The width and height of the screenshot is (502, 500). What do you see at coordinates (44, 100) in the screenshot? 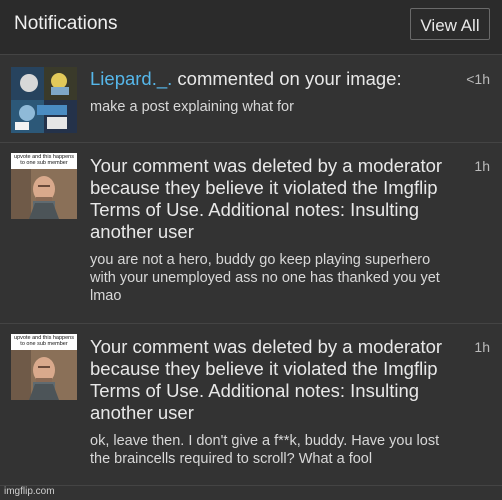
I see `notification-thumbnail` at bounding box center [44, 100].